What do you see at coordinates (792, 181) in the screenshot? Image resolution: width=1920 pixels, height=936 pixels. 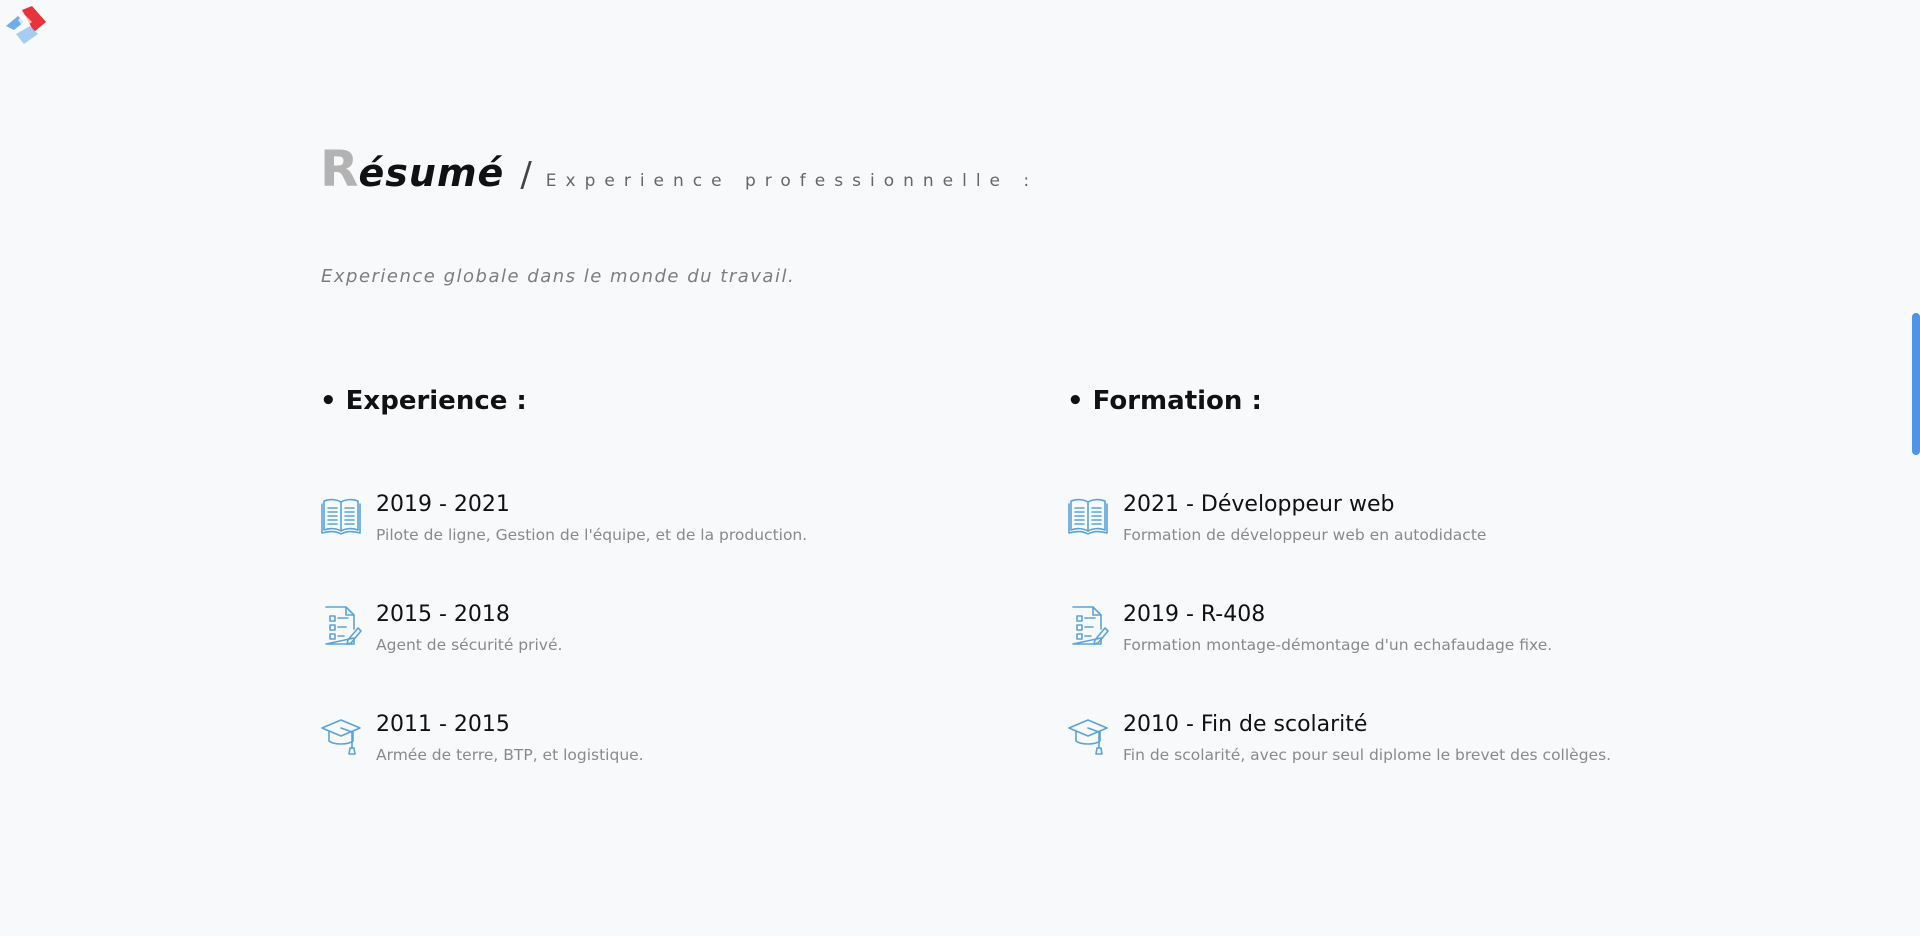 I see `title-subtitle: Experience professionnelle :` at bounding box center [792, 181].